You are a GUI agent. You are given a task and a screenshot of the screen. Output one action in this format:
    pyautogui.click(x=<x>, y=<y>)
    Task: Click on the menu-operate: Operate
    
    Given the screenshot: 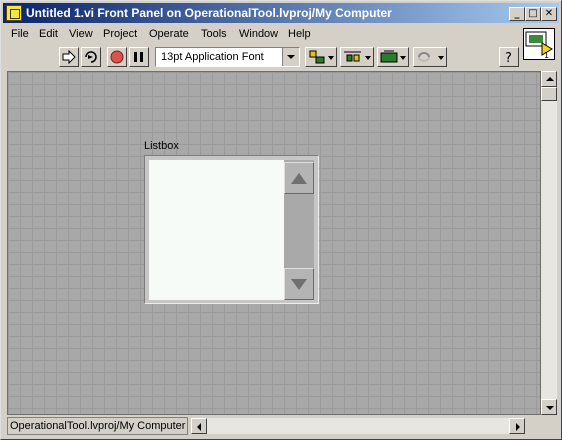 What is the action you would take?
    pyautogui.click(x=169, y=34)
    